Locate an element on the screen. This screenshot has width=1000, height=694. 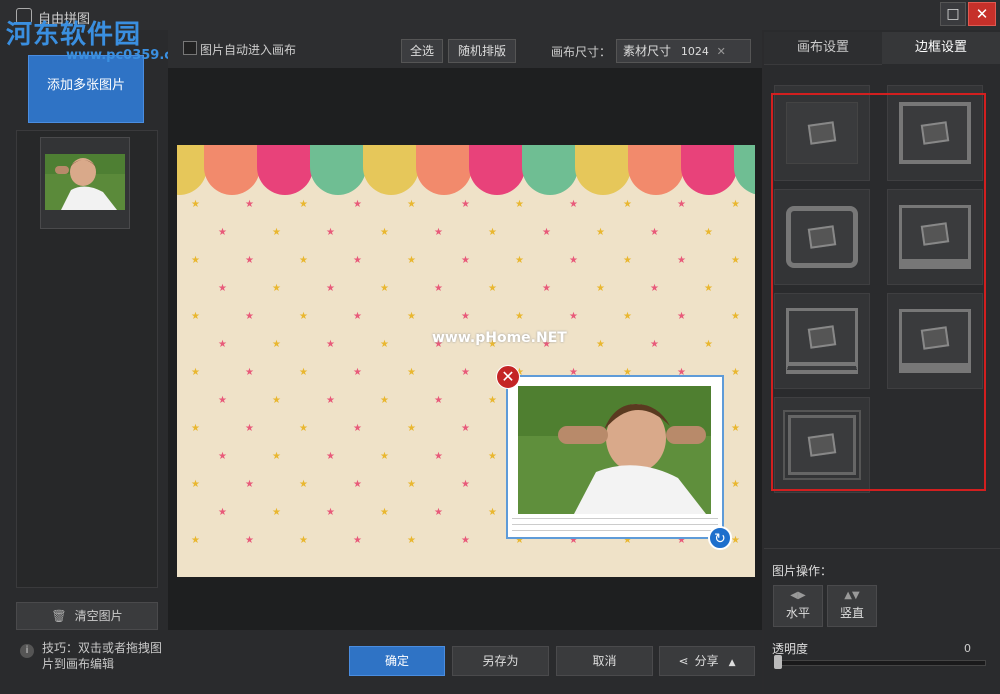
opacity-slider is located at coordinates (881, 663).